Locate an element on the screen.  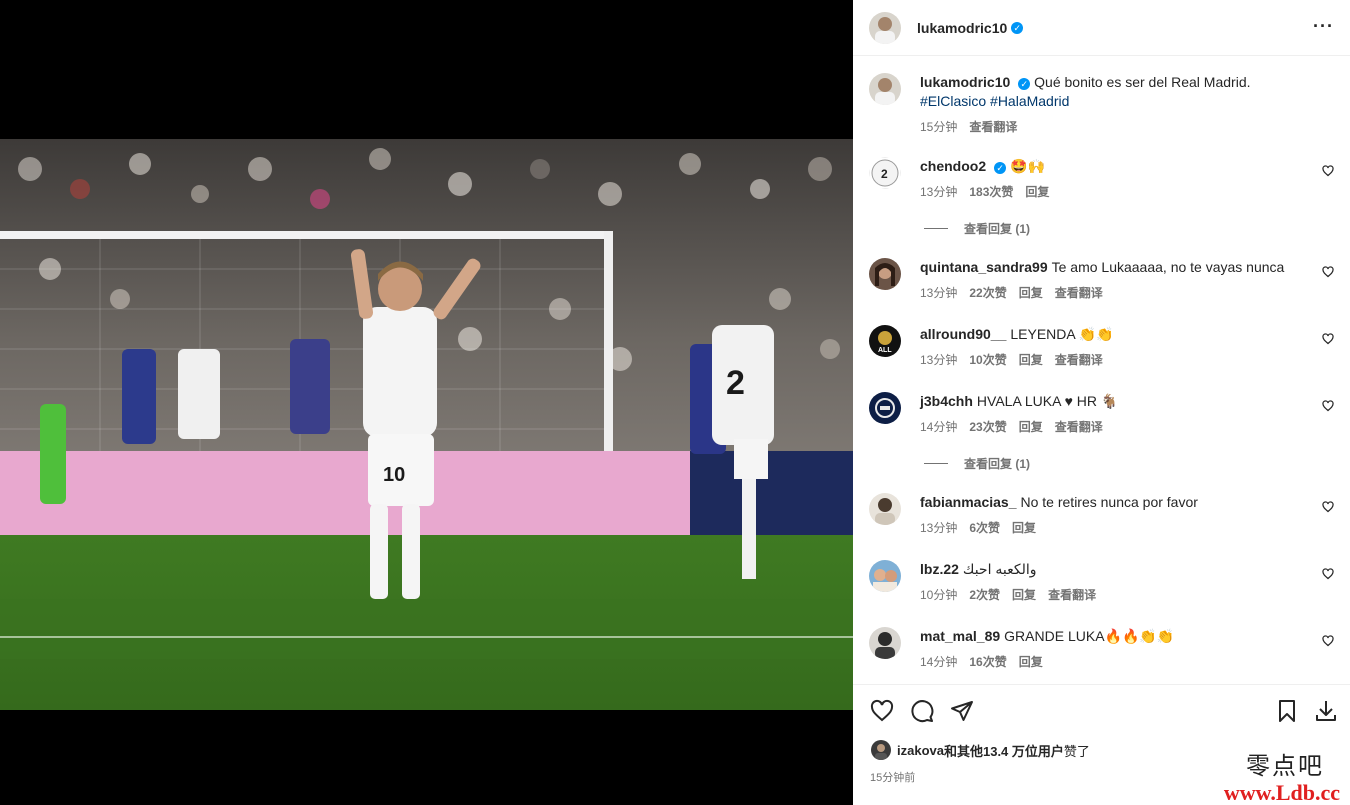
author-username: lukamodric10 is located at coordinates (962, 28).